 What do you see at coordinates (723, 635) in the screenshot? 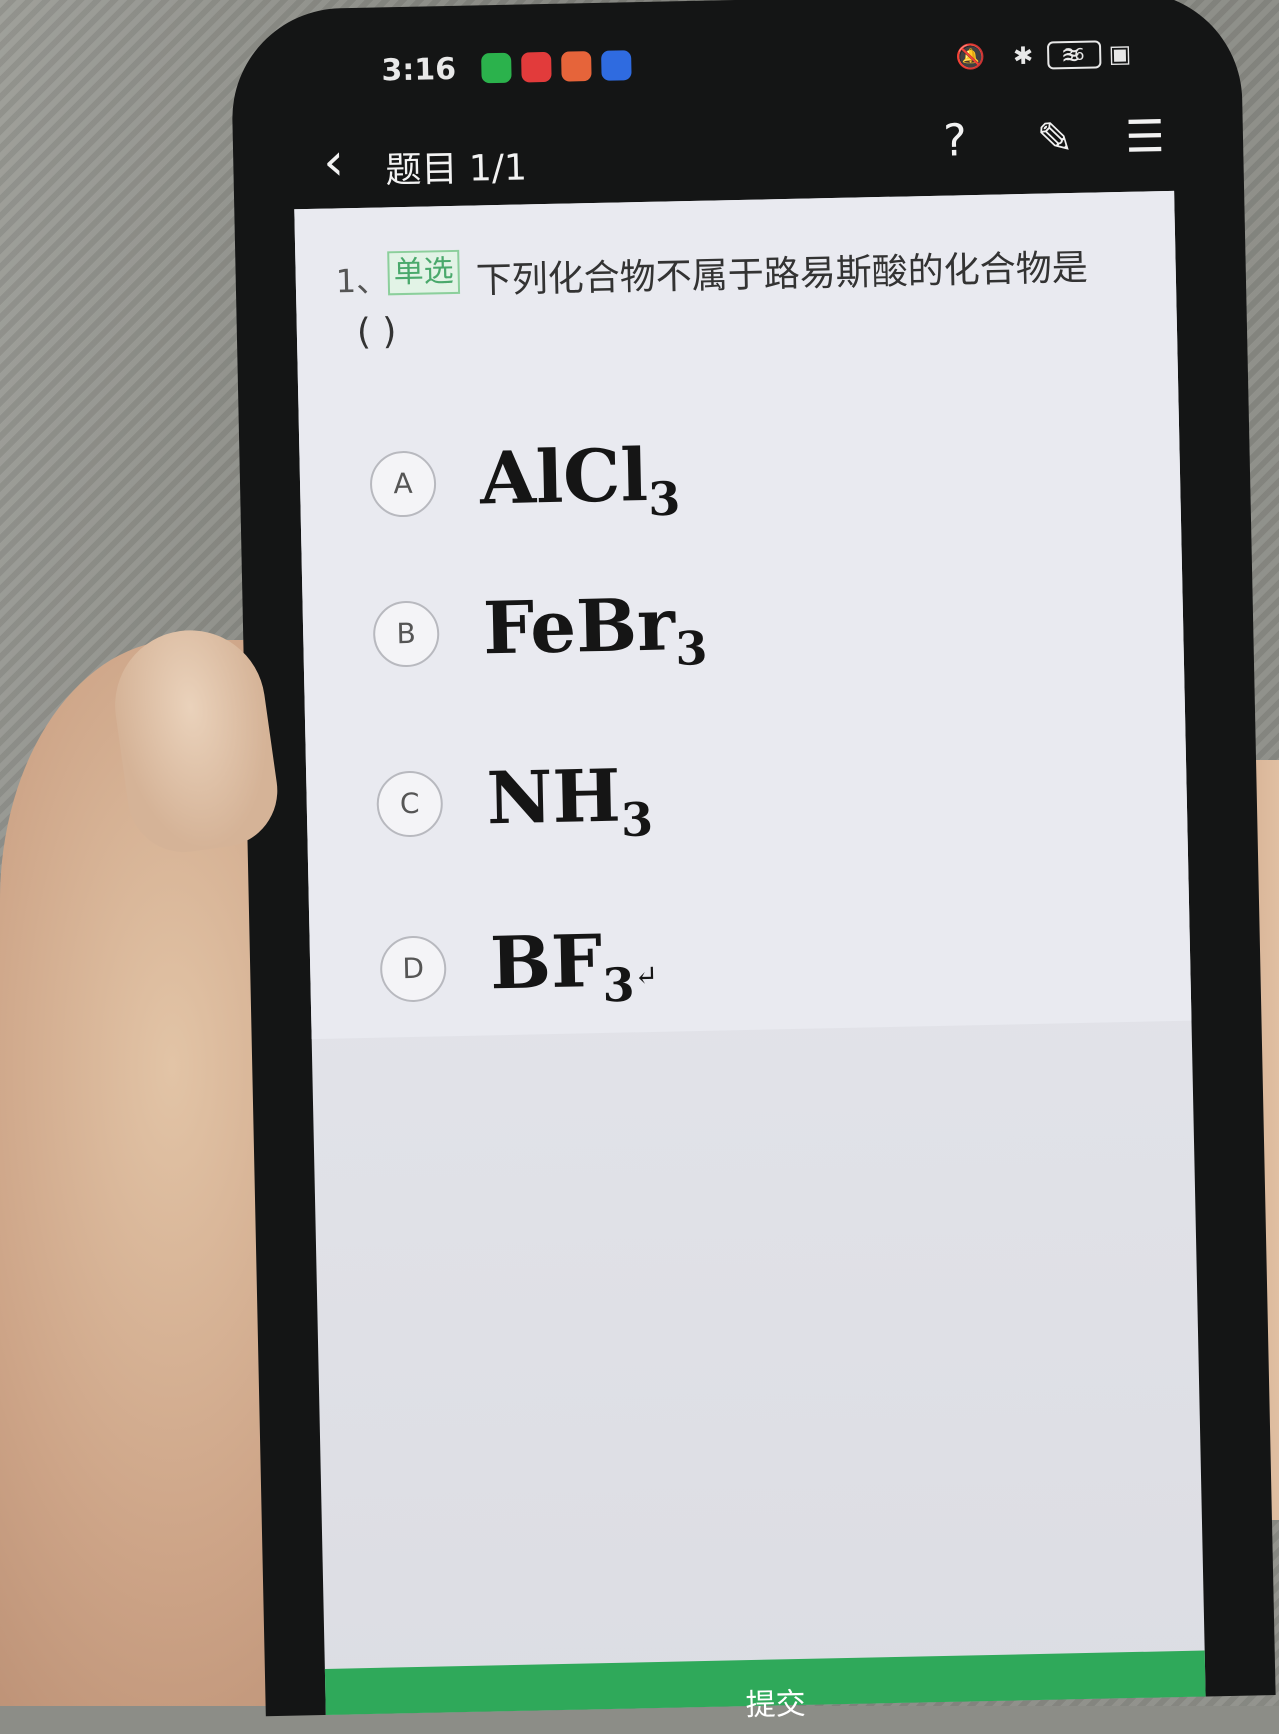
I see `option-b: B FeBr3` at bounding box center [723, 635].